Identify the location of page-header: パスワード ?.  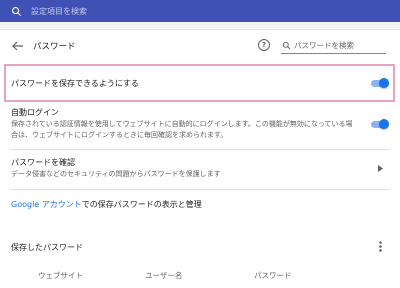
(200, 46).